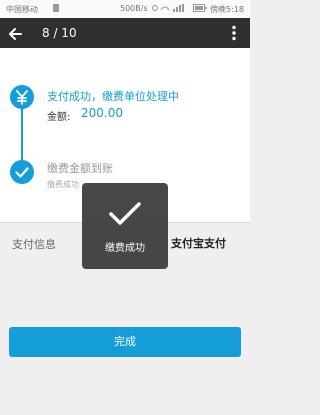 Image resolution: width=320 pixels, height=415 pixels. I want to click on clock: 傍晚5:18, so click(227, 9).